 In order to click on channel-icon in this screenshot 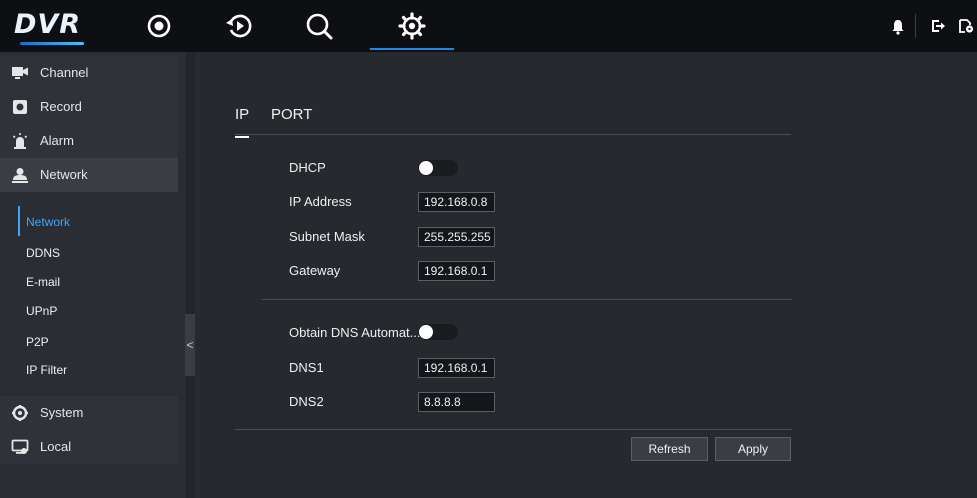, I will do `click(20, 73)`.